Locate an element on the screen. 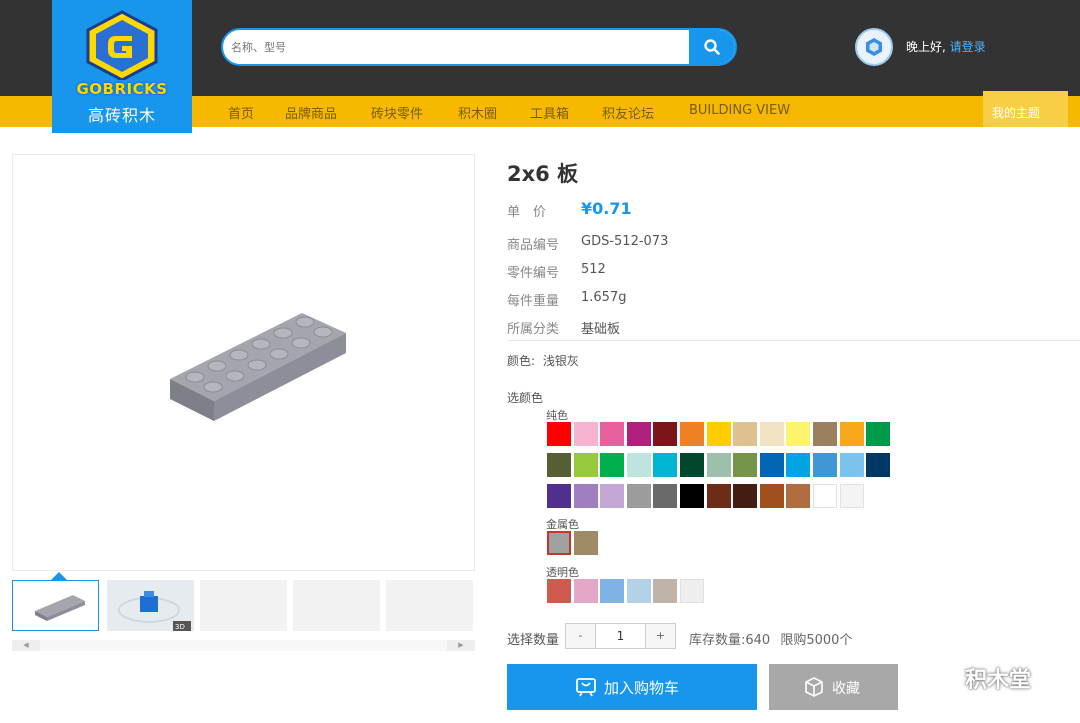 This screenshot has height=723, width=1080. quantity-decrement-button: - is located at coordinates (581, 636).